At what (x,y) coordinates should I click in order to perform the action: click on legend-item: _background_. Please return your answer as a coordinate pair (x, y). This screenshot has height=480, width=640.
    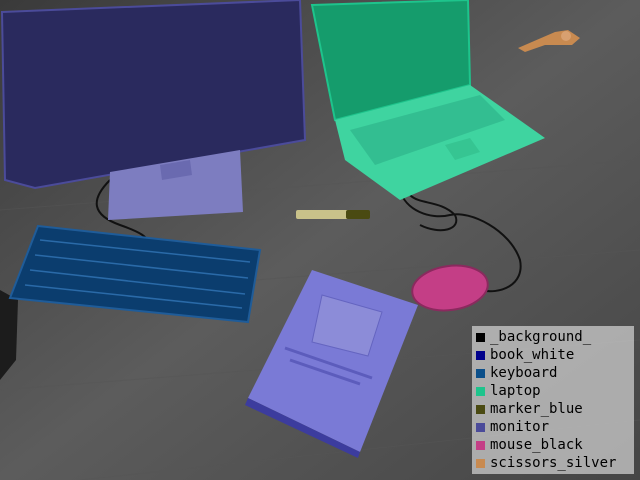
    Looking at the image, I should click on (555, 337).